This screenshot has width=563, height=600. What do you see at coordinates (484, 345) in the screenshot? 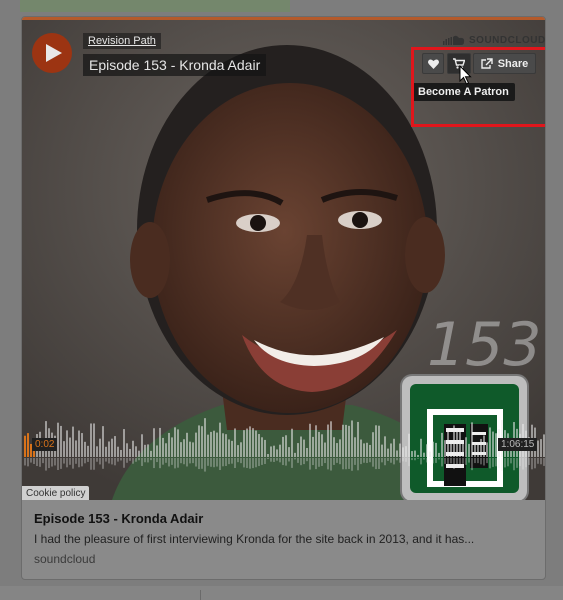
I see `artwork-episode-number: 153` at bounding box center [484, 345].